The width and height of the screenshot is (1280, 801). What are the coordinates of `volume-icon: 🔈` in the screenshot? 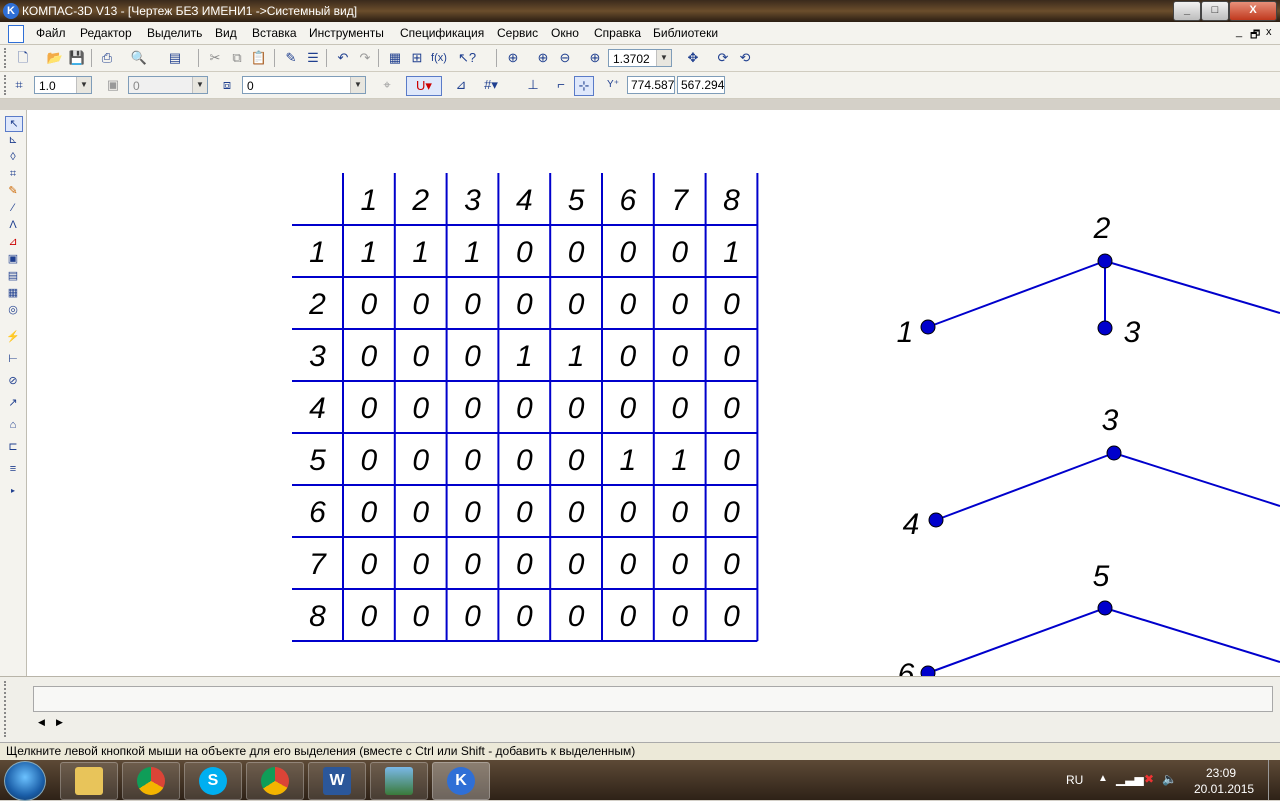 It's located at (1169, 779).